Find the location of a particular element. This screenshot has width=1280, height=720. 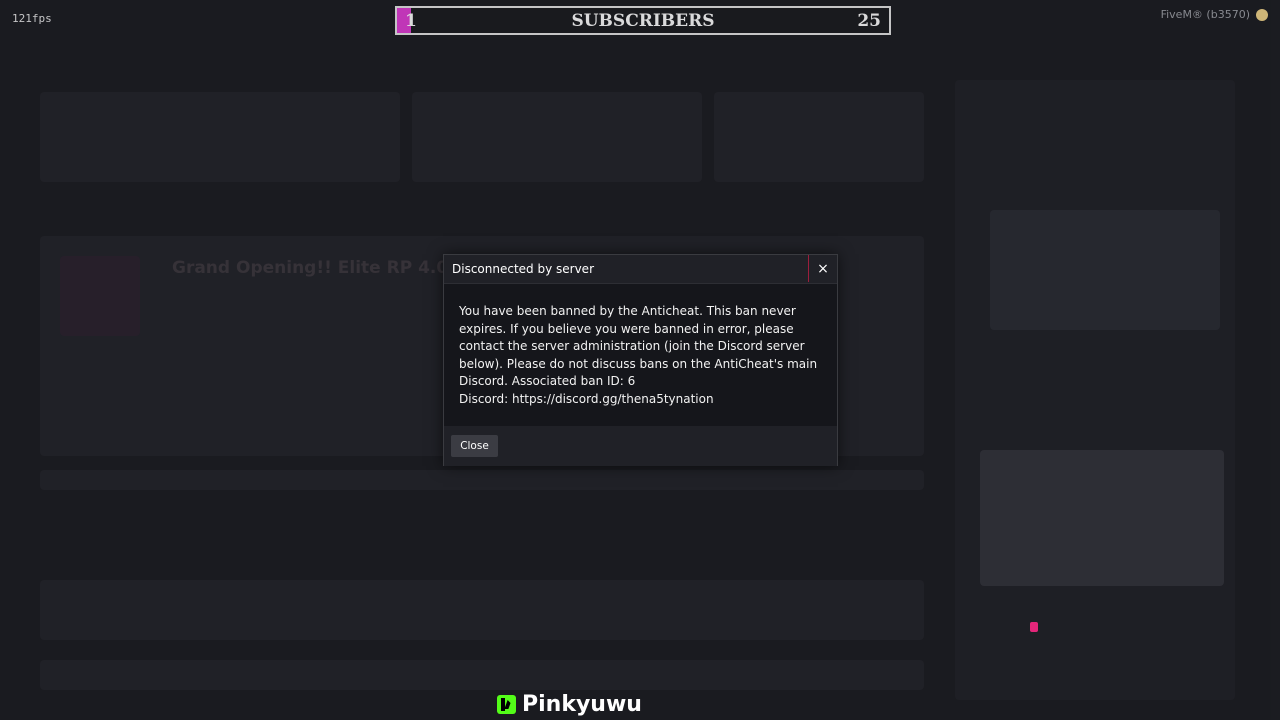

streamer-name: Pinkyuwu is located at coordinates (582, 704).